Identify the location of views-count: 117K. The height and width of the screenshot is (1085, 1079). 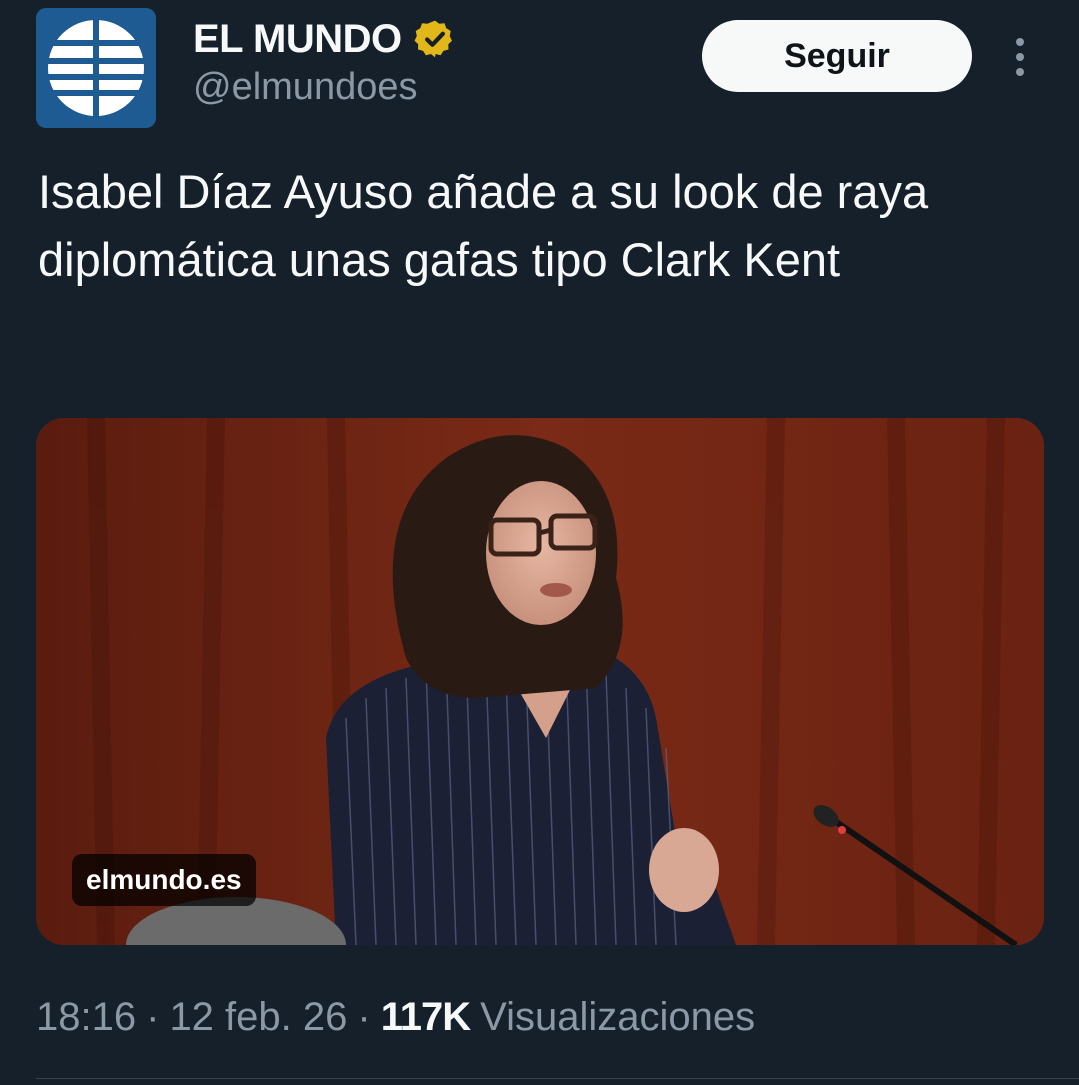
(425, 1016).